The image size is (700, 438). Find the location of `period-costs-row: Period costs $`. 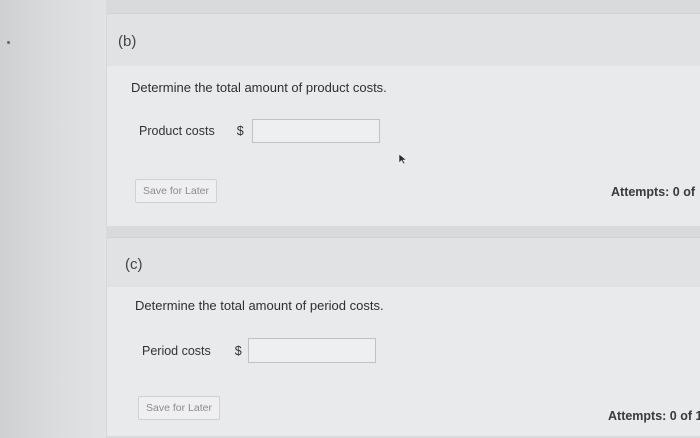

period-costs-row: Period costs $ is located at coordinates (259, 350).